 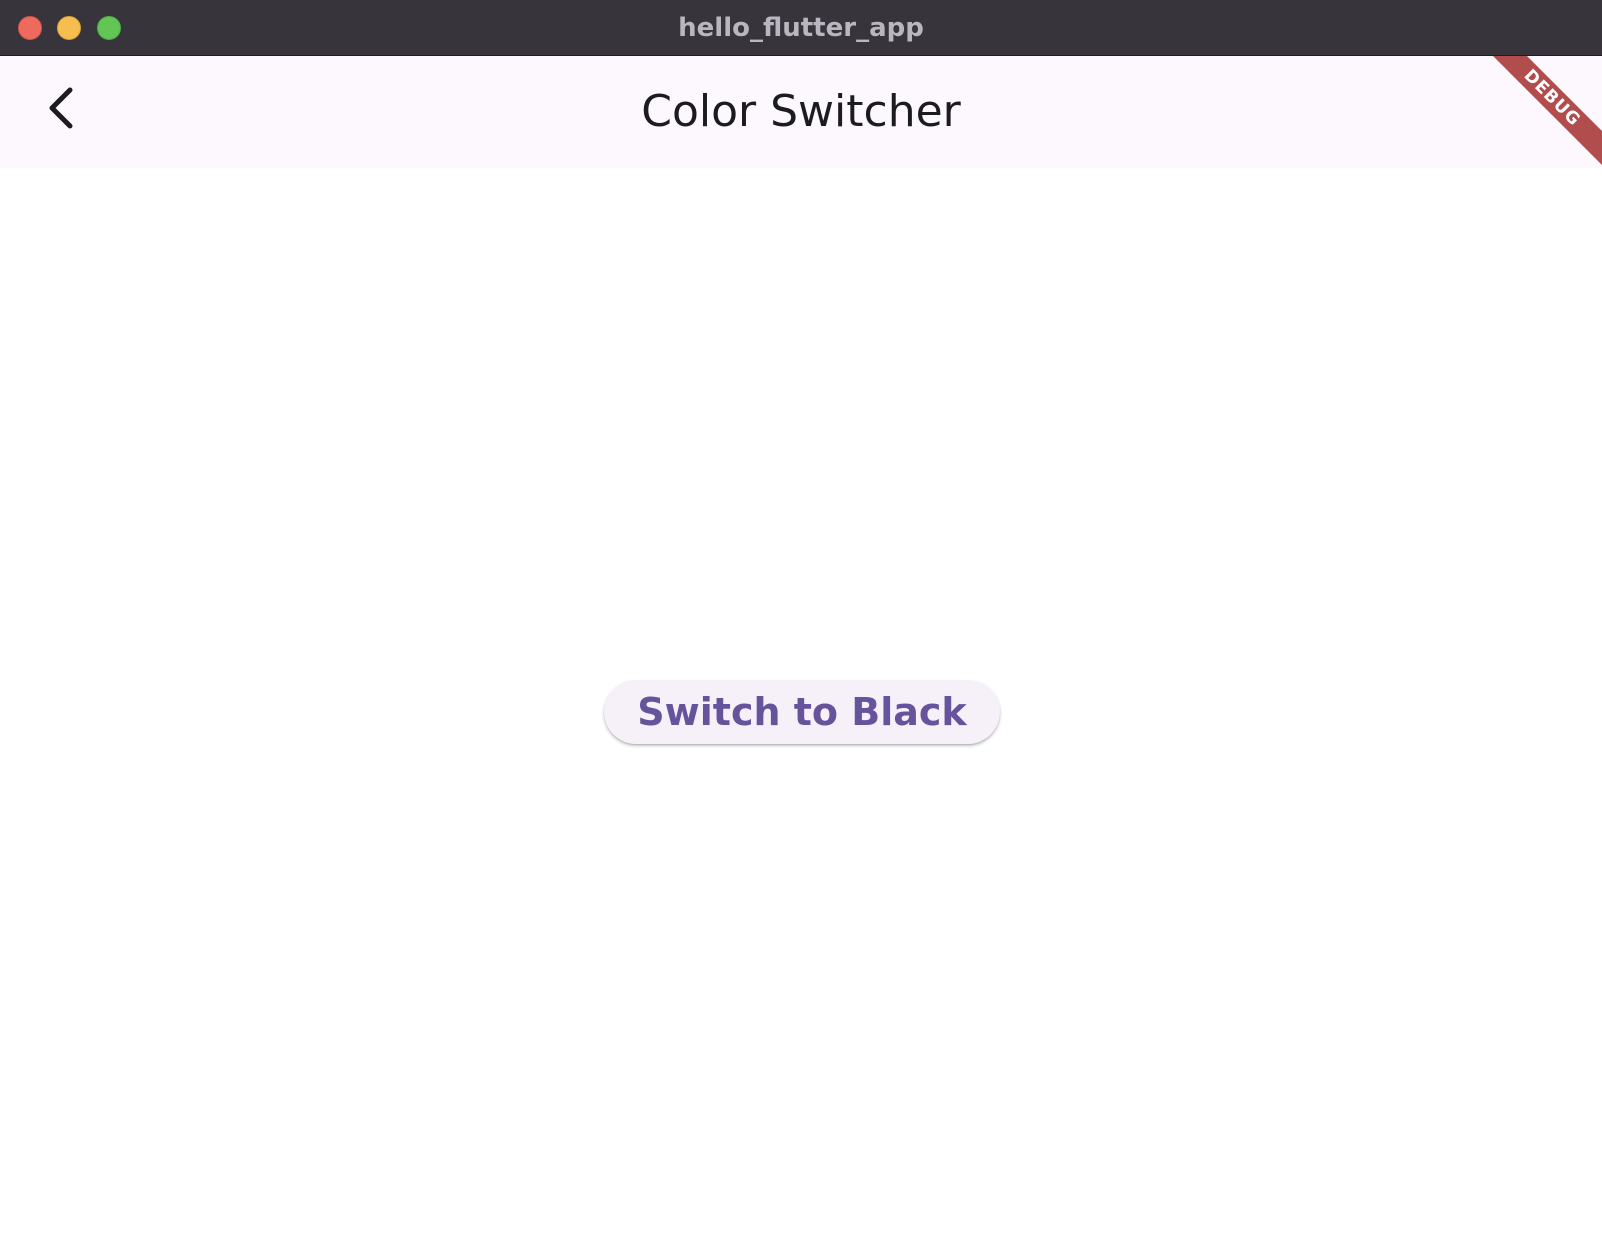 I want to click on window-titlebar: hello_flutter_app, so click(x=801, y=28).